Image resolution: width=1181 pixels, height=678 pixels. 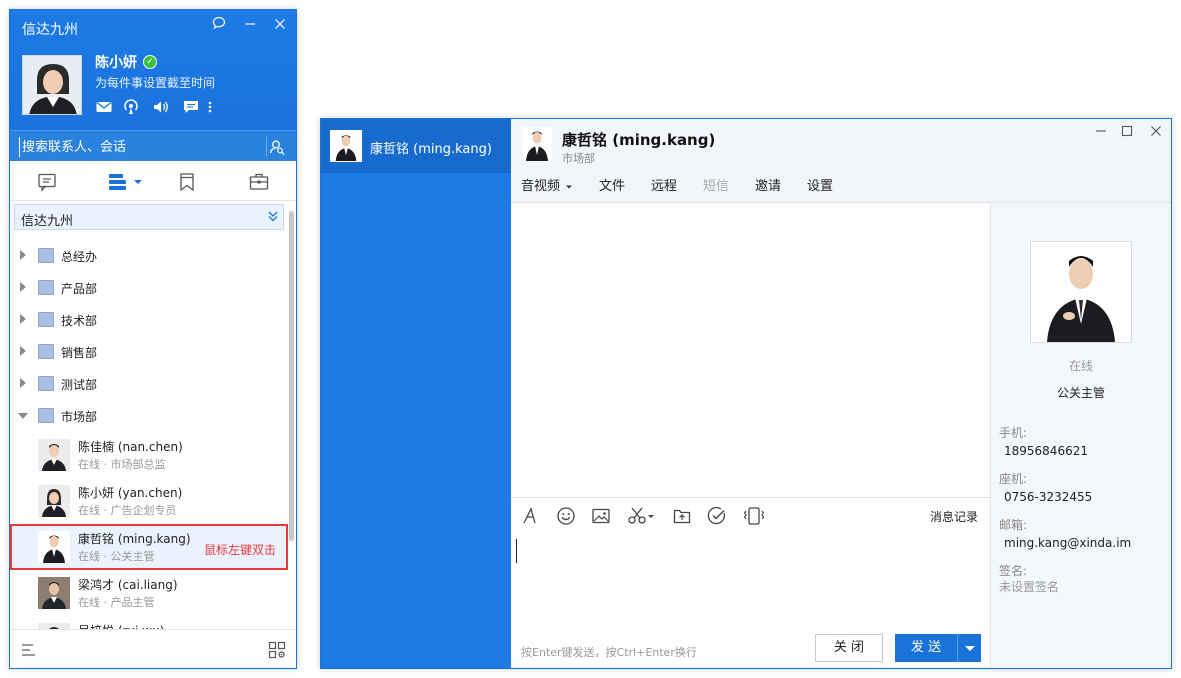 What do you see at coordinates (841, 161) in the screenshot?
I see `chat-header: 康哲铭 (ming.kang) 市场部 音视频 文件 远程 短信 邀请 设置` at bounding box center [841, 161].